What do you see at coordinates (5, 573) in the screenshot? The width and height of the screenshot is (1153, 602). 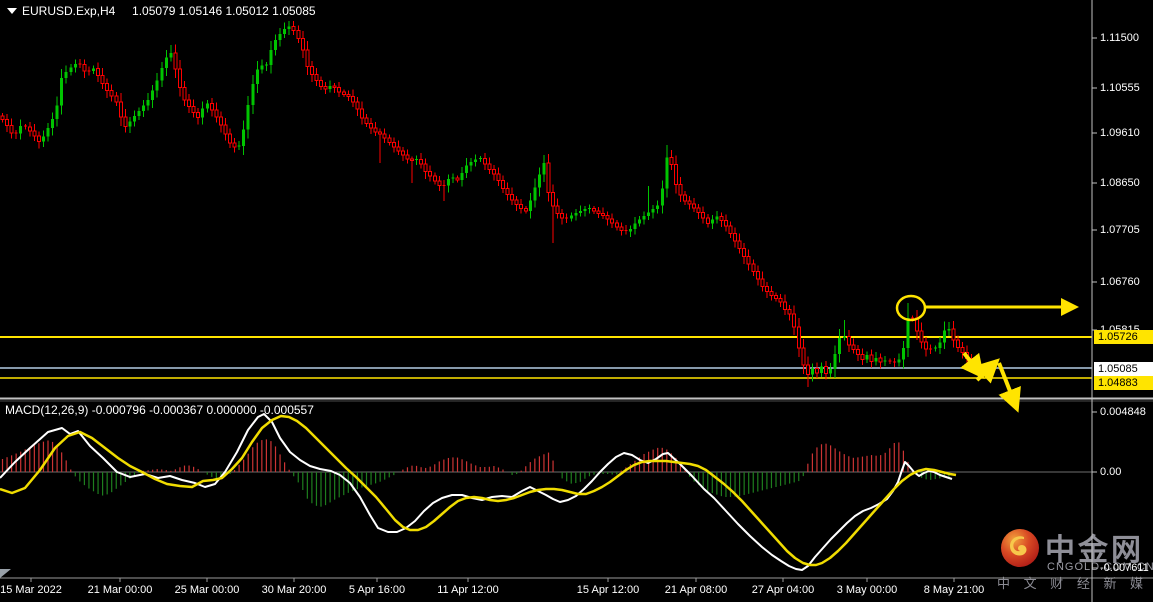 I see `scroll-corner-marker` at bounding box center [5, 573].